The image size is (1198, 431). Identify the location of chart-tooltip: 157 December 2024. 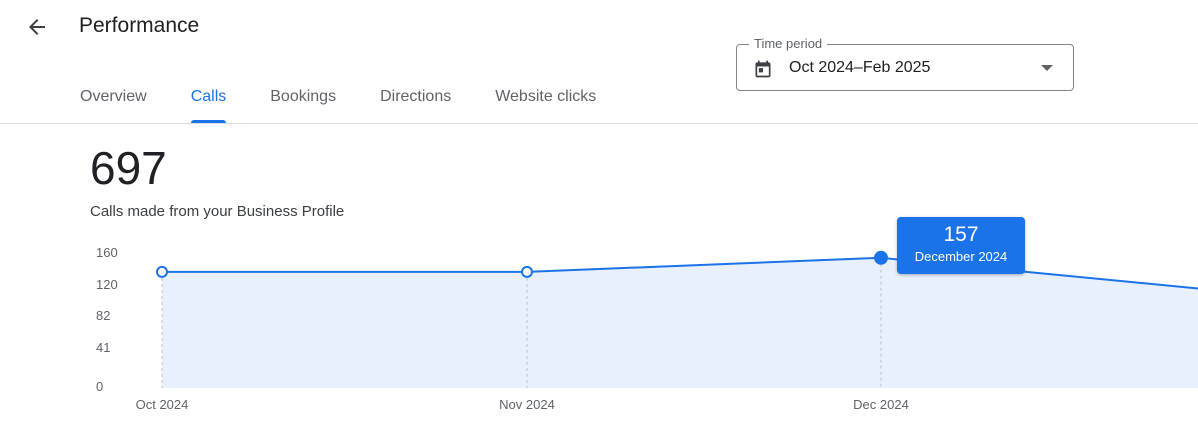
(961, 245).